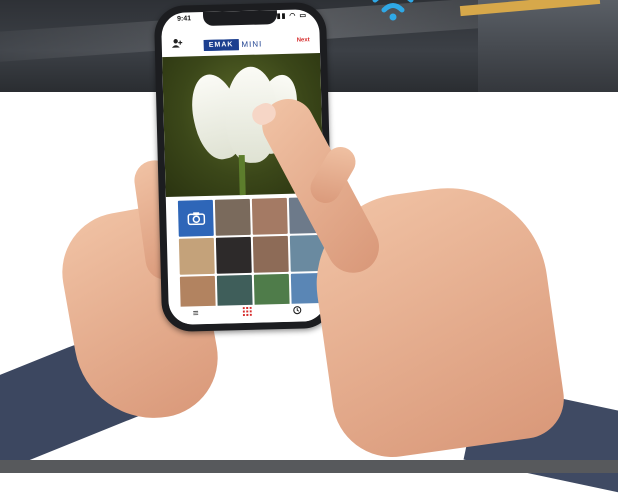  I want to click on bottom-strip, so click(309, 466).